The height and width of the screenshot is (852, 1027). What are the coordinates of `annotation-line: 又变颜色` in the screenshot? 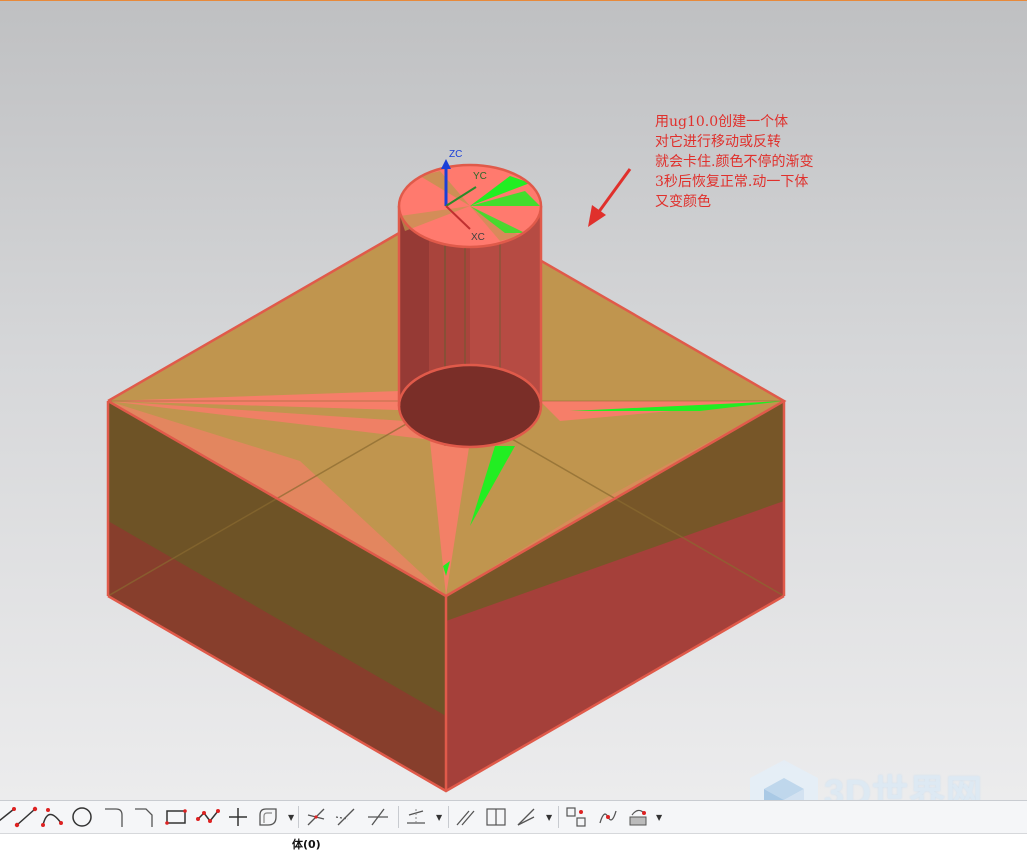 It's located at (683, 202).